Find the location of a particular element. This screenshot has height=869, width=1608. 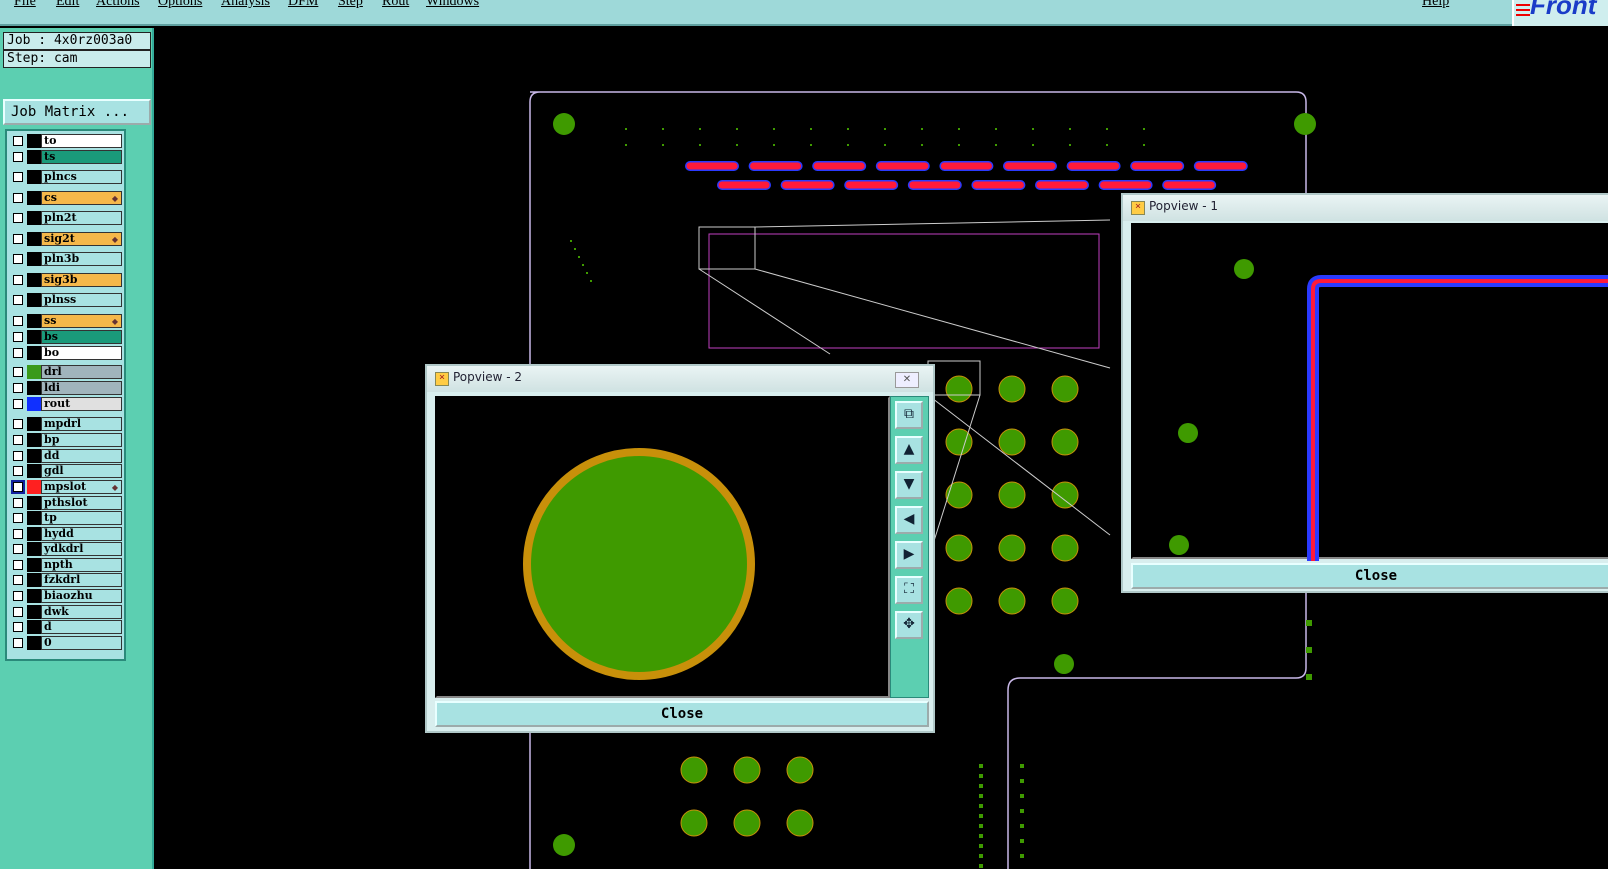

layer-row: 0 is located at coordinates (65, 643).